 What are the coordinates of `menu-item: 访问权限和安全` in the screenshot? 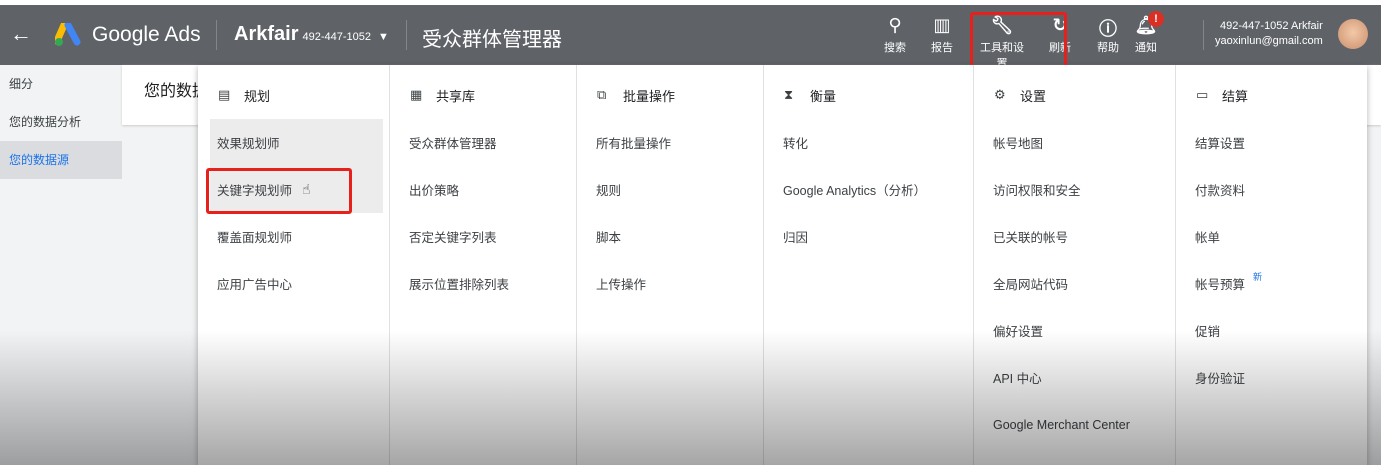 It's located at (1074, 189).